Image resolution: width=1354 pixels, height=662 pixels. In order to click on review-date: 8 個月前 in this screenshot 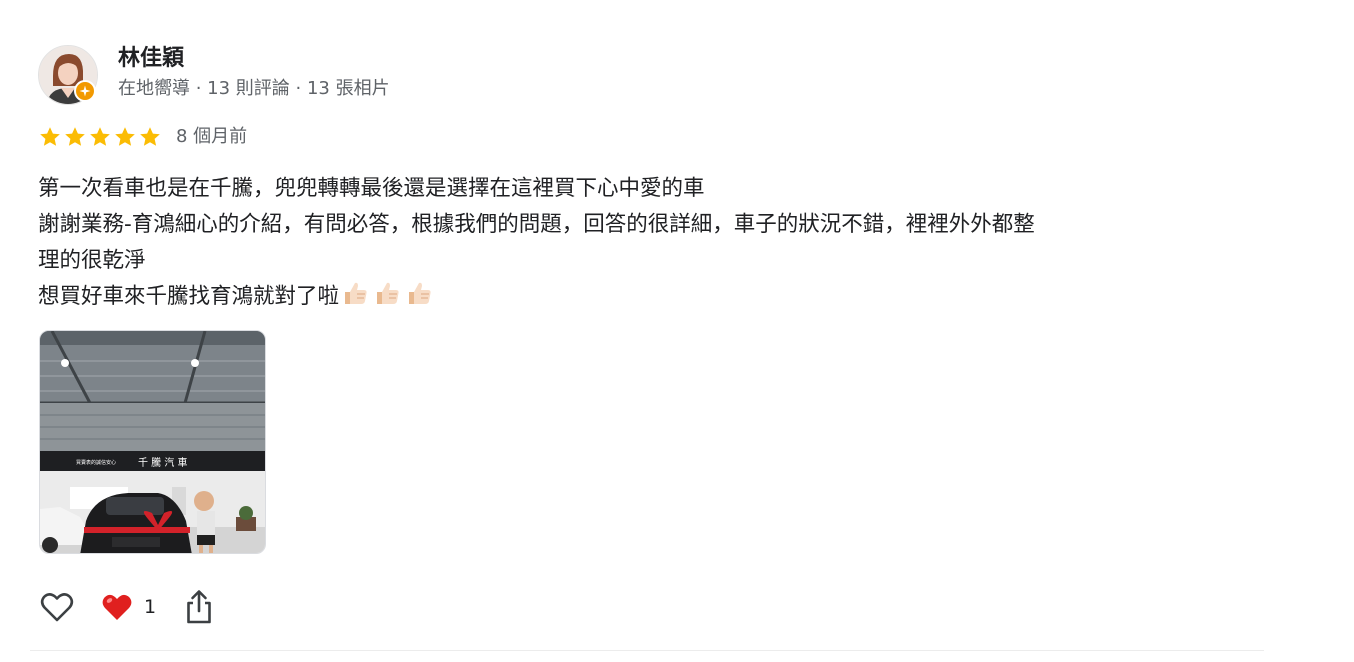, I will do `click(212, 136)`.